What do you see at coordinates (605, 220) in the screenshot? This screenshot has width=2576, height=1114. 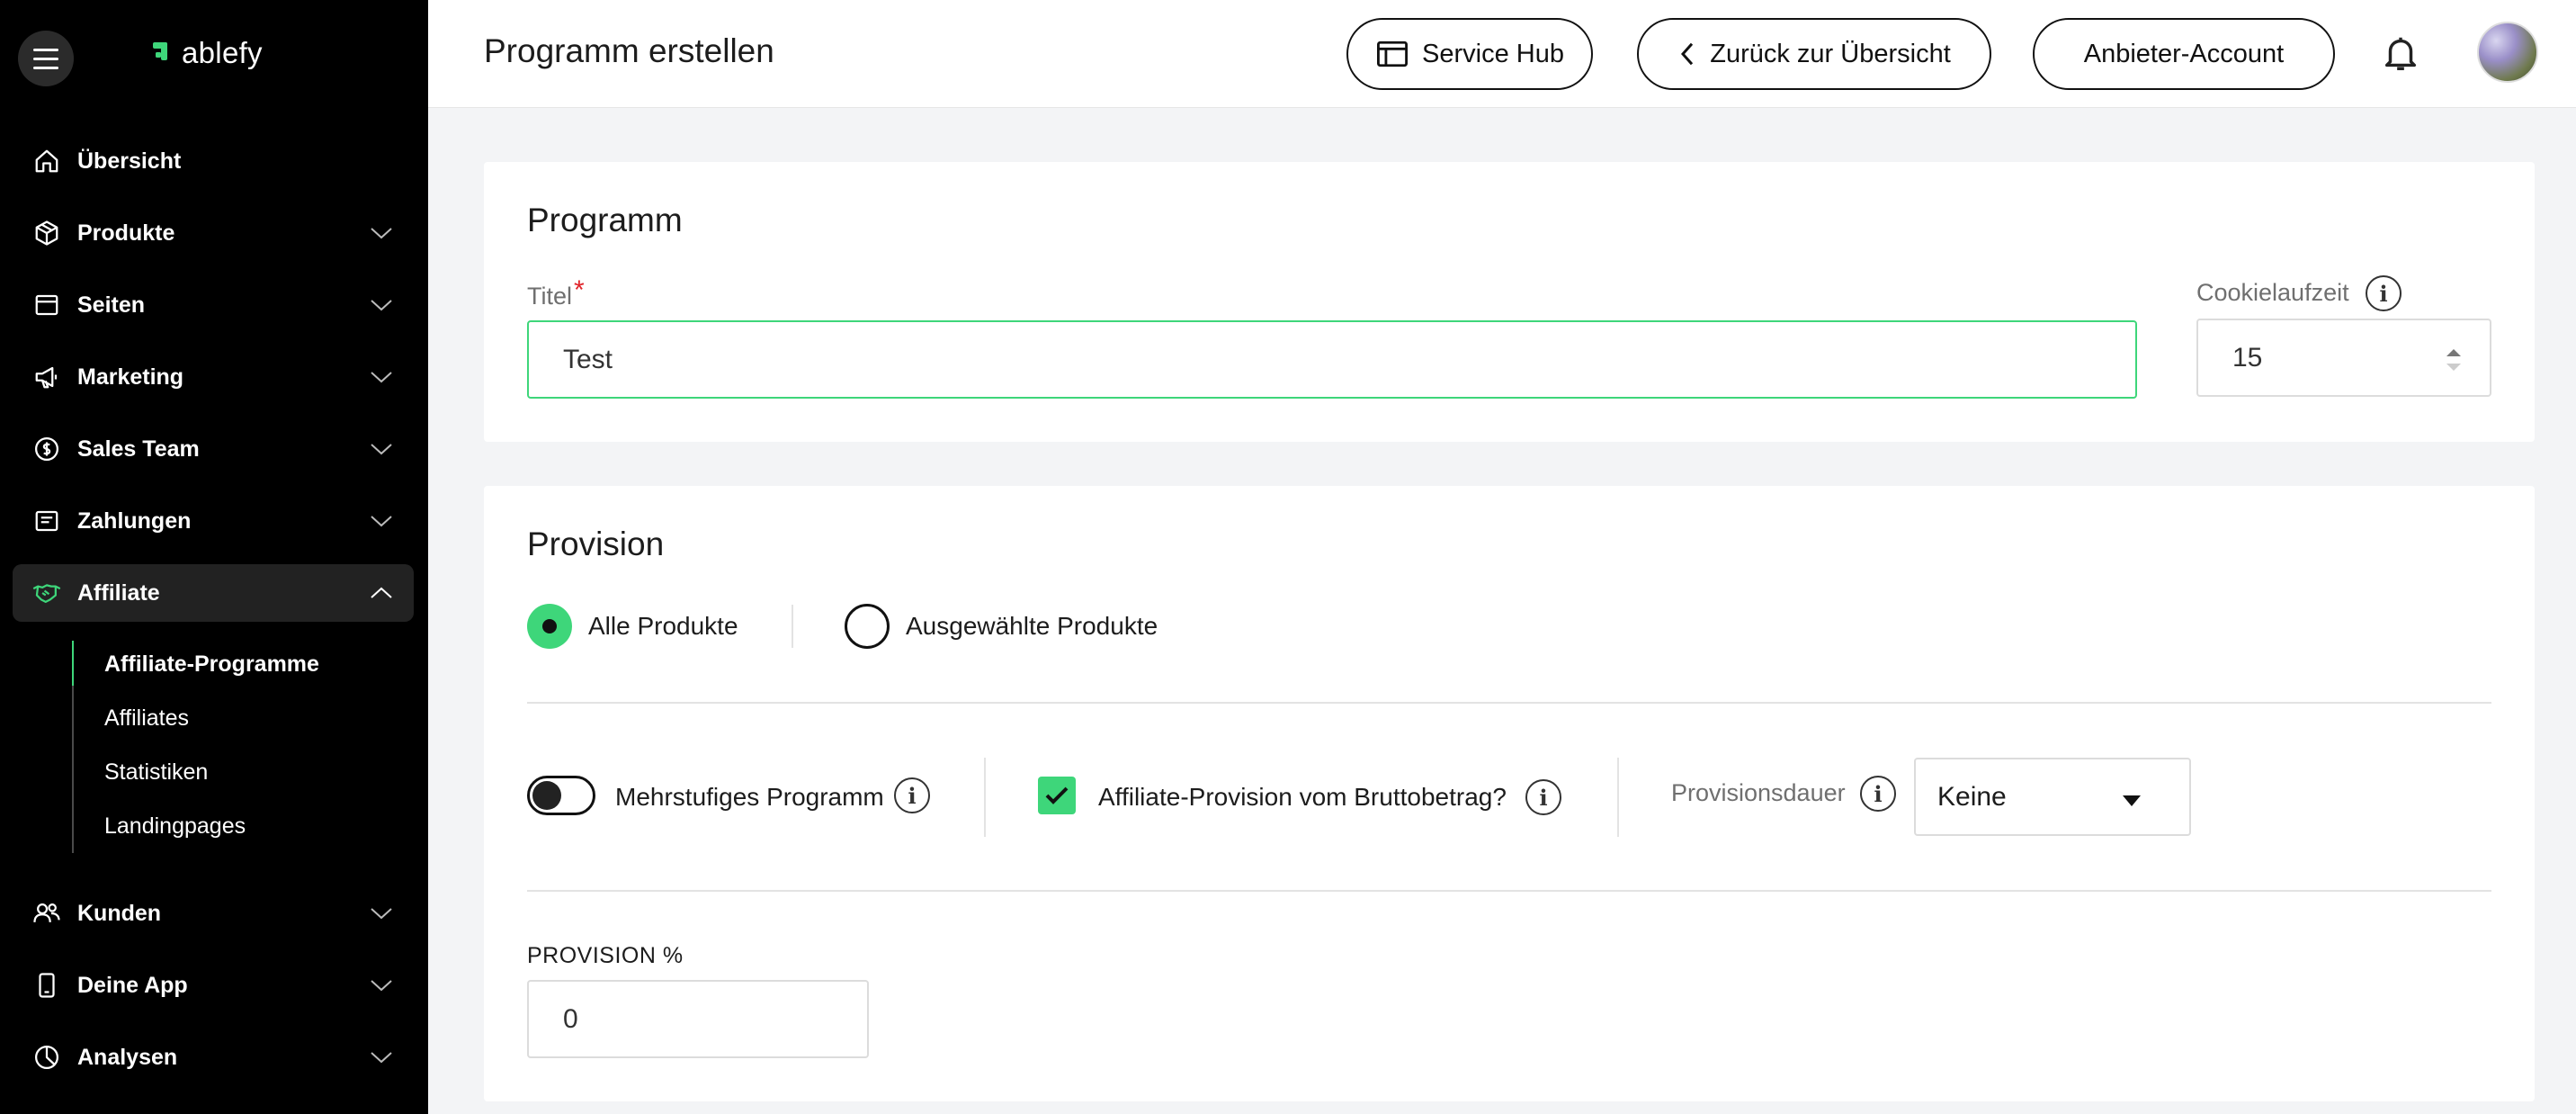 I see `programm-section-title: Programm` at bounding box center [605, 220].